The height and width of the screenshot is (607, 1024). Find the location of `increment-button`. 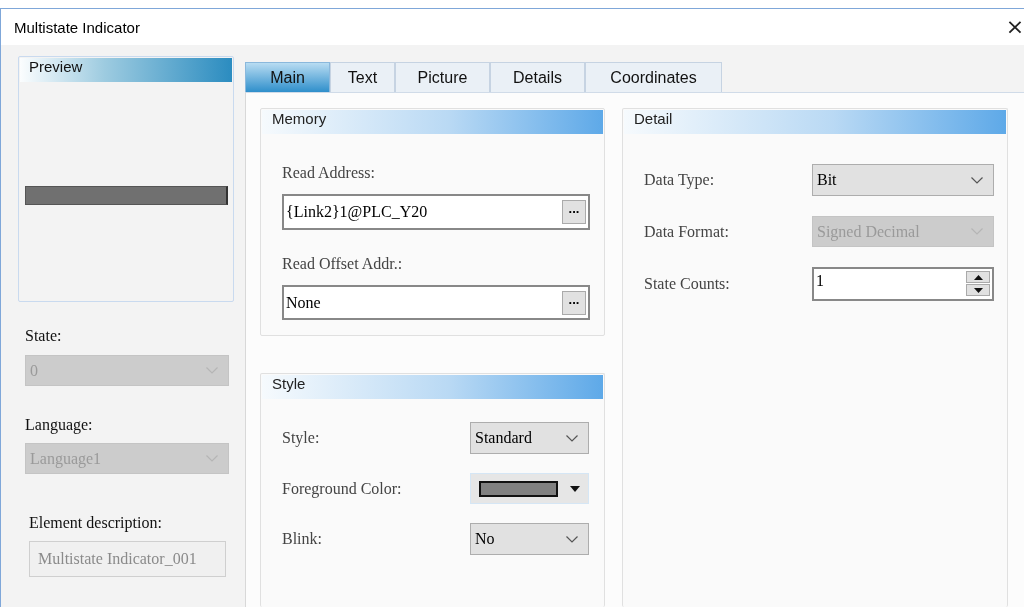

increment-button is located at coordinates (978, 277).